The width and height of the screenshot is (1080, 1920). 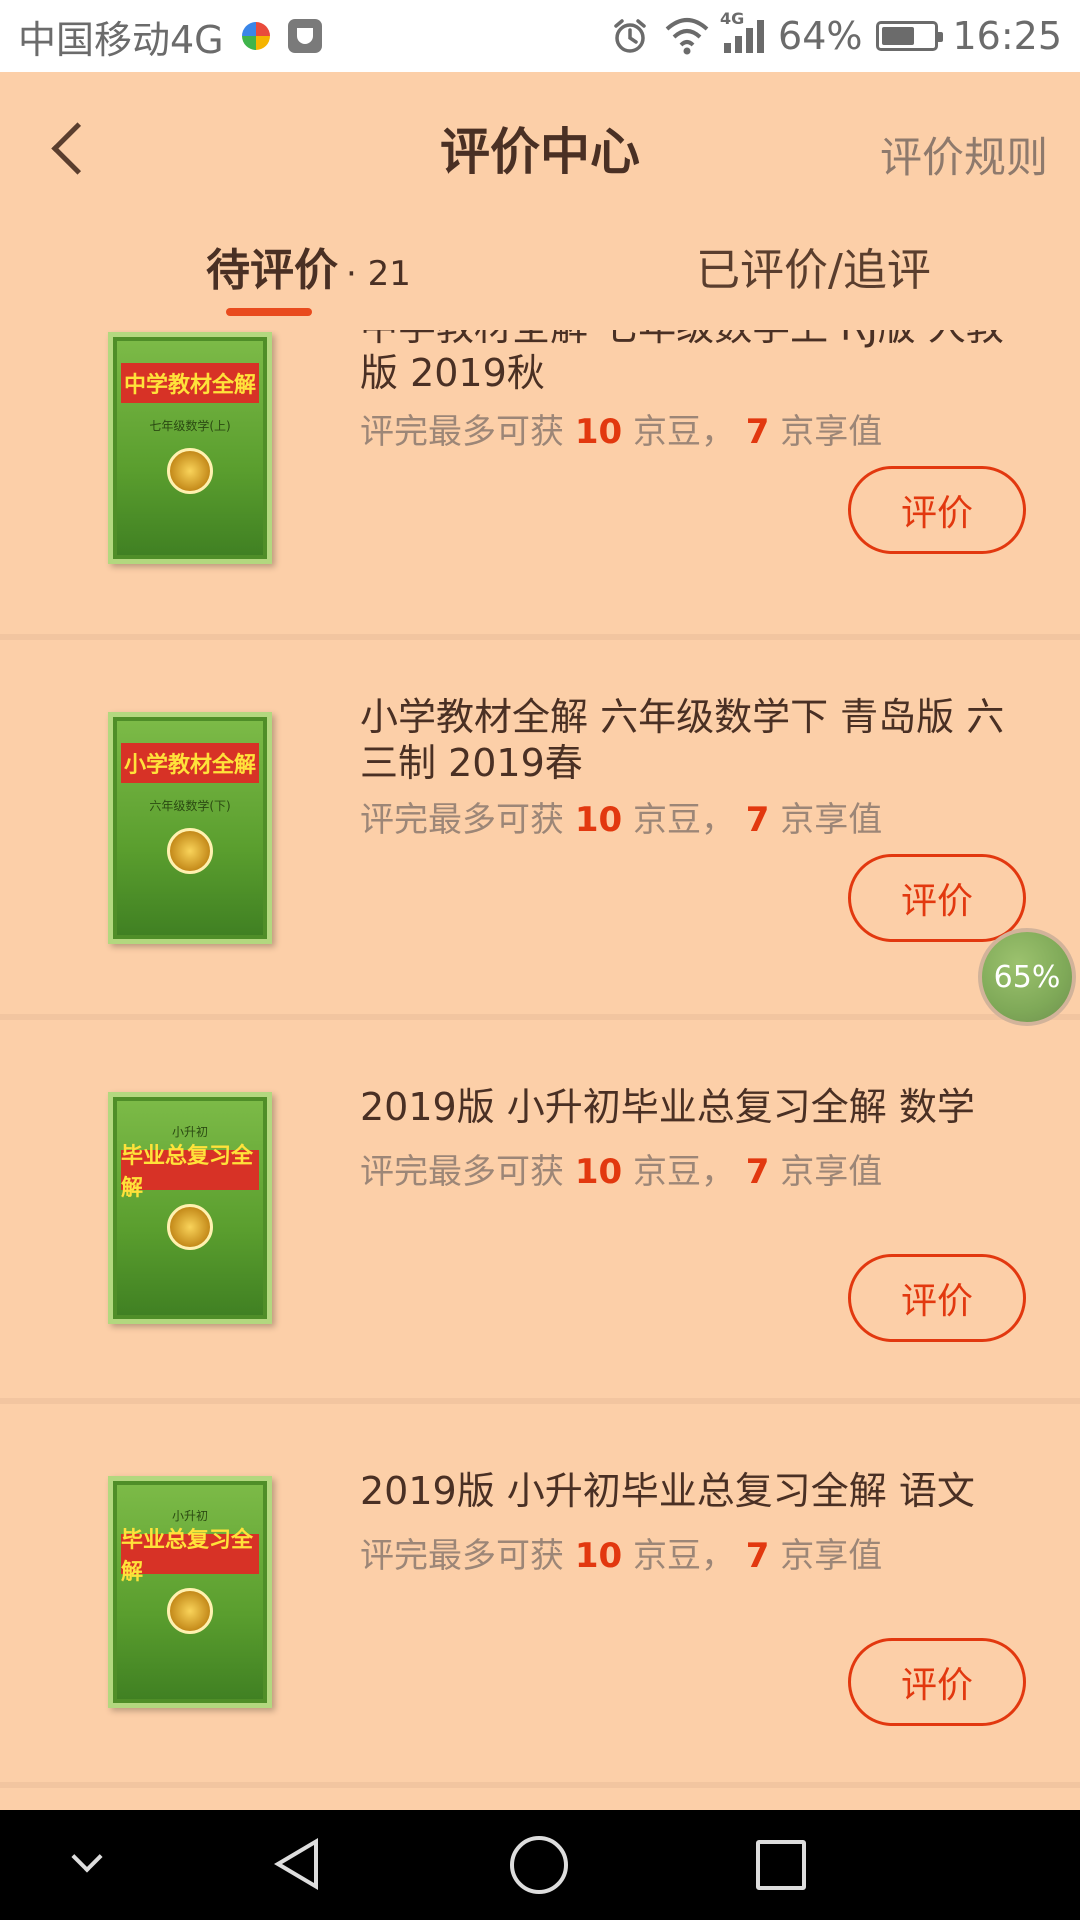 I want to click on tab-pending: 待评价 · 21, so click(x=308, y=266).